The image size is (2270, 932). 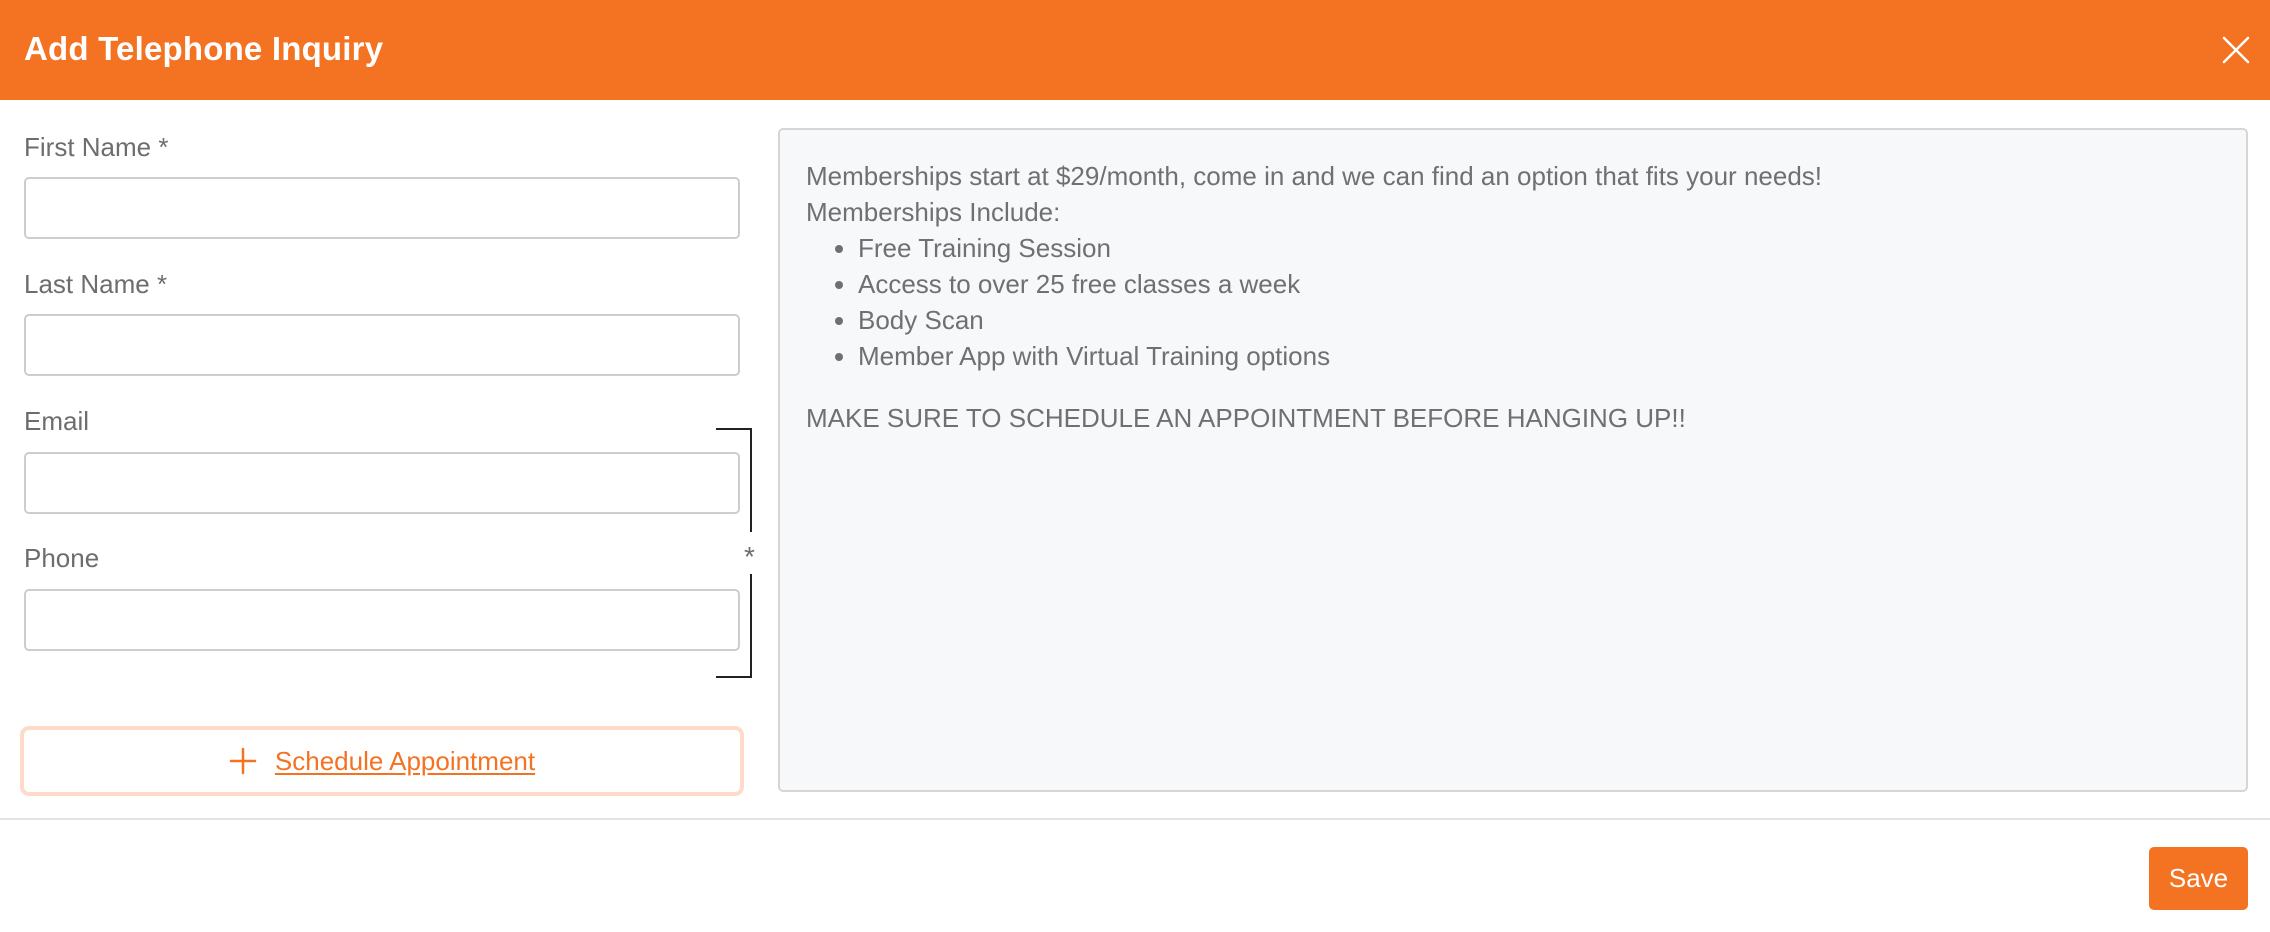 I want to click on list-item: Access to over 25 free classes a week, so click(x=1340, y=284).